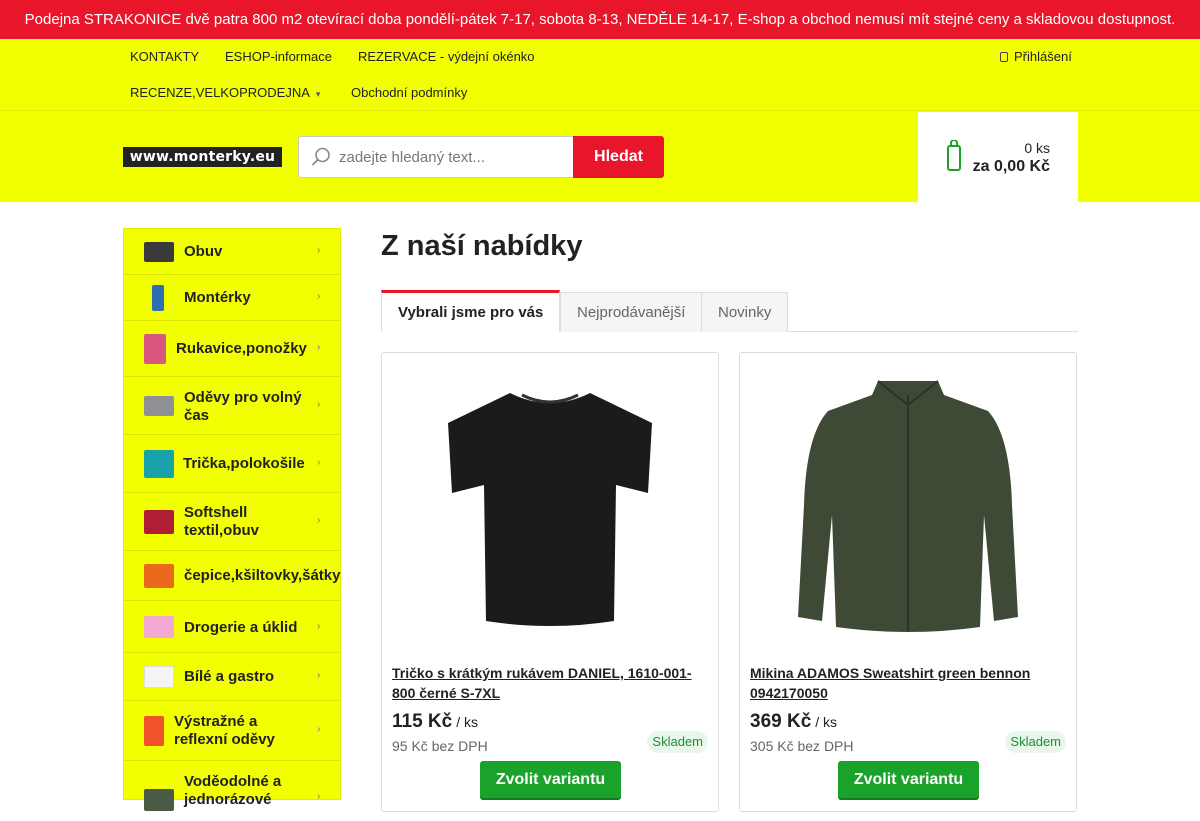 Image resolution: width=1200 pixels, height=821 pixels. Describe the element at coordinates (471, 311) in the screenshot. I see `tab-vybrali-jsme: Vybrali jsme pro vás` at that location.